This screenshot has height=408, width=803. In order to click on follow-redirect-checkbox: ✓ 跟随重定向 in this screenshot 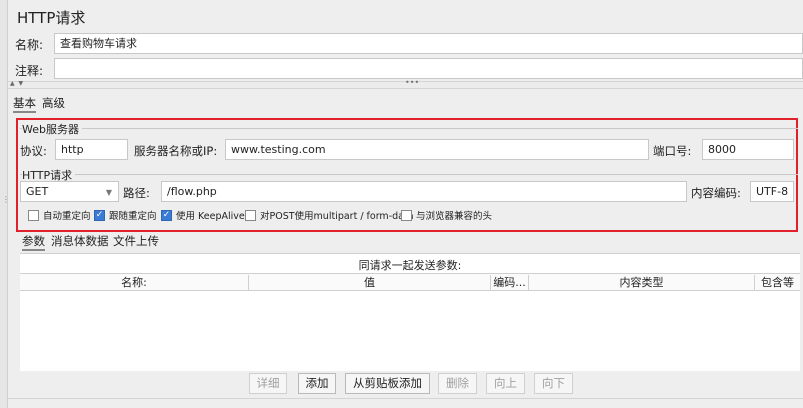, I will do `click(125, 215)`.